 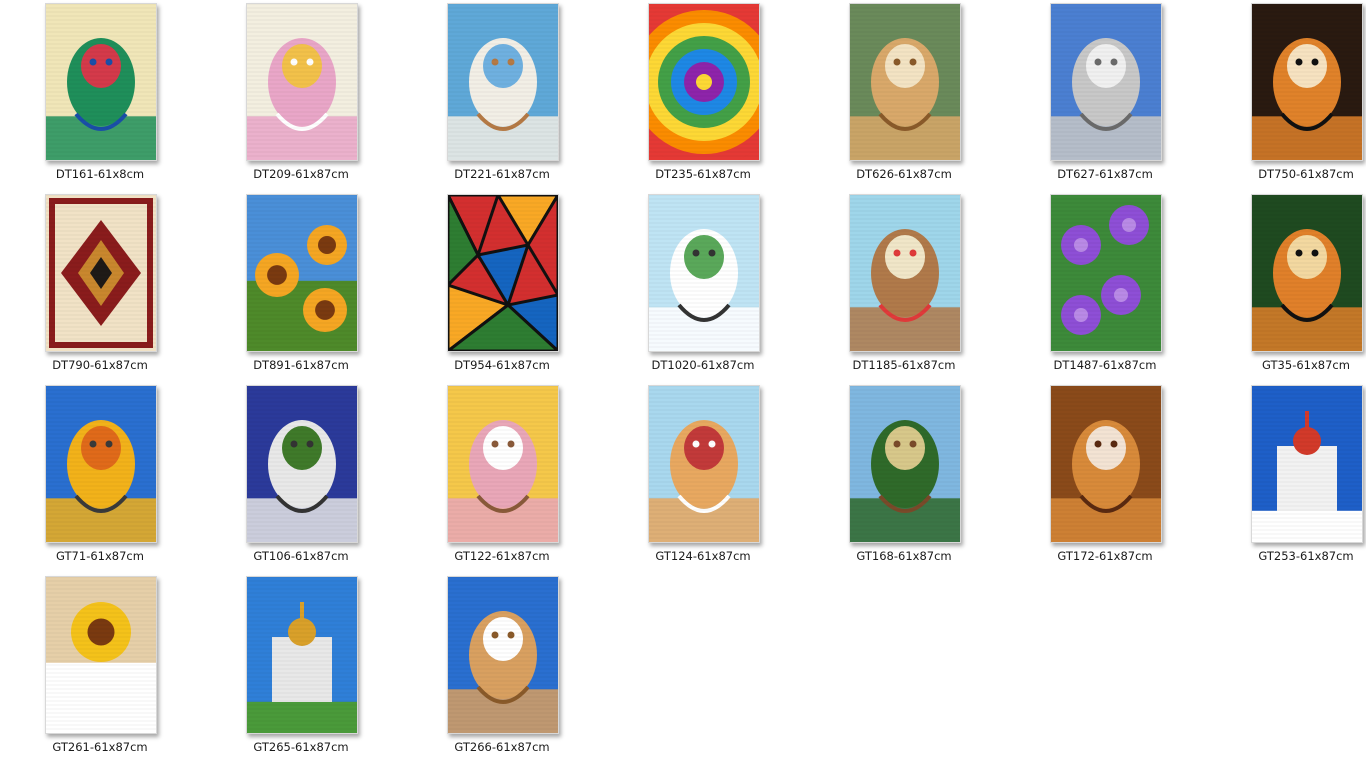 I want to click on file-item: DT750-61x87cm, so click(x=1286, y=93).